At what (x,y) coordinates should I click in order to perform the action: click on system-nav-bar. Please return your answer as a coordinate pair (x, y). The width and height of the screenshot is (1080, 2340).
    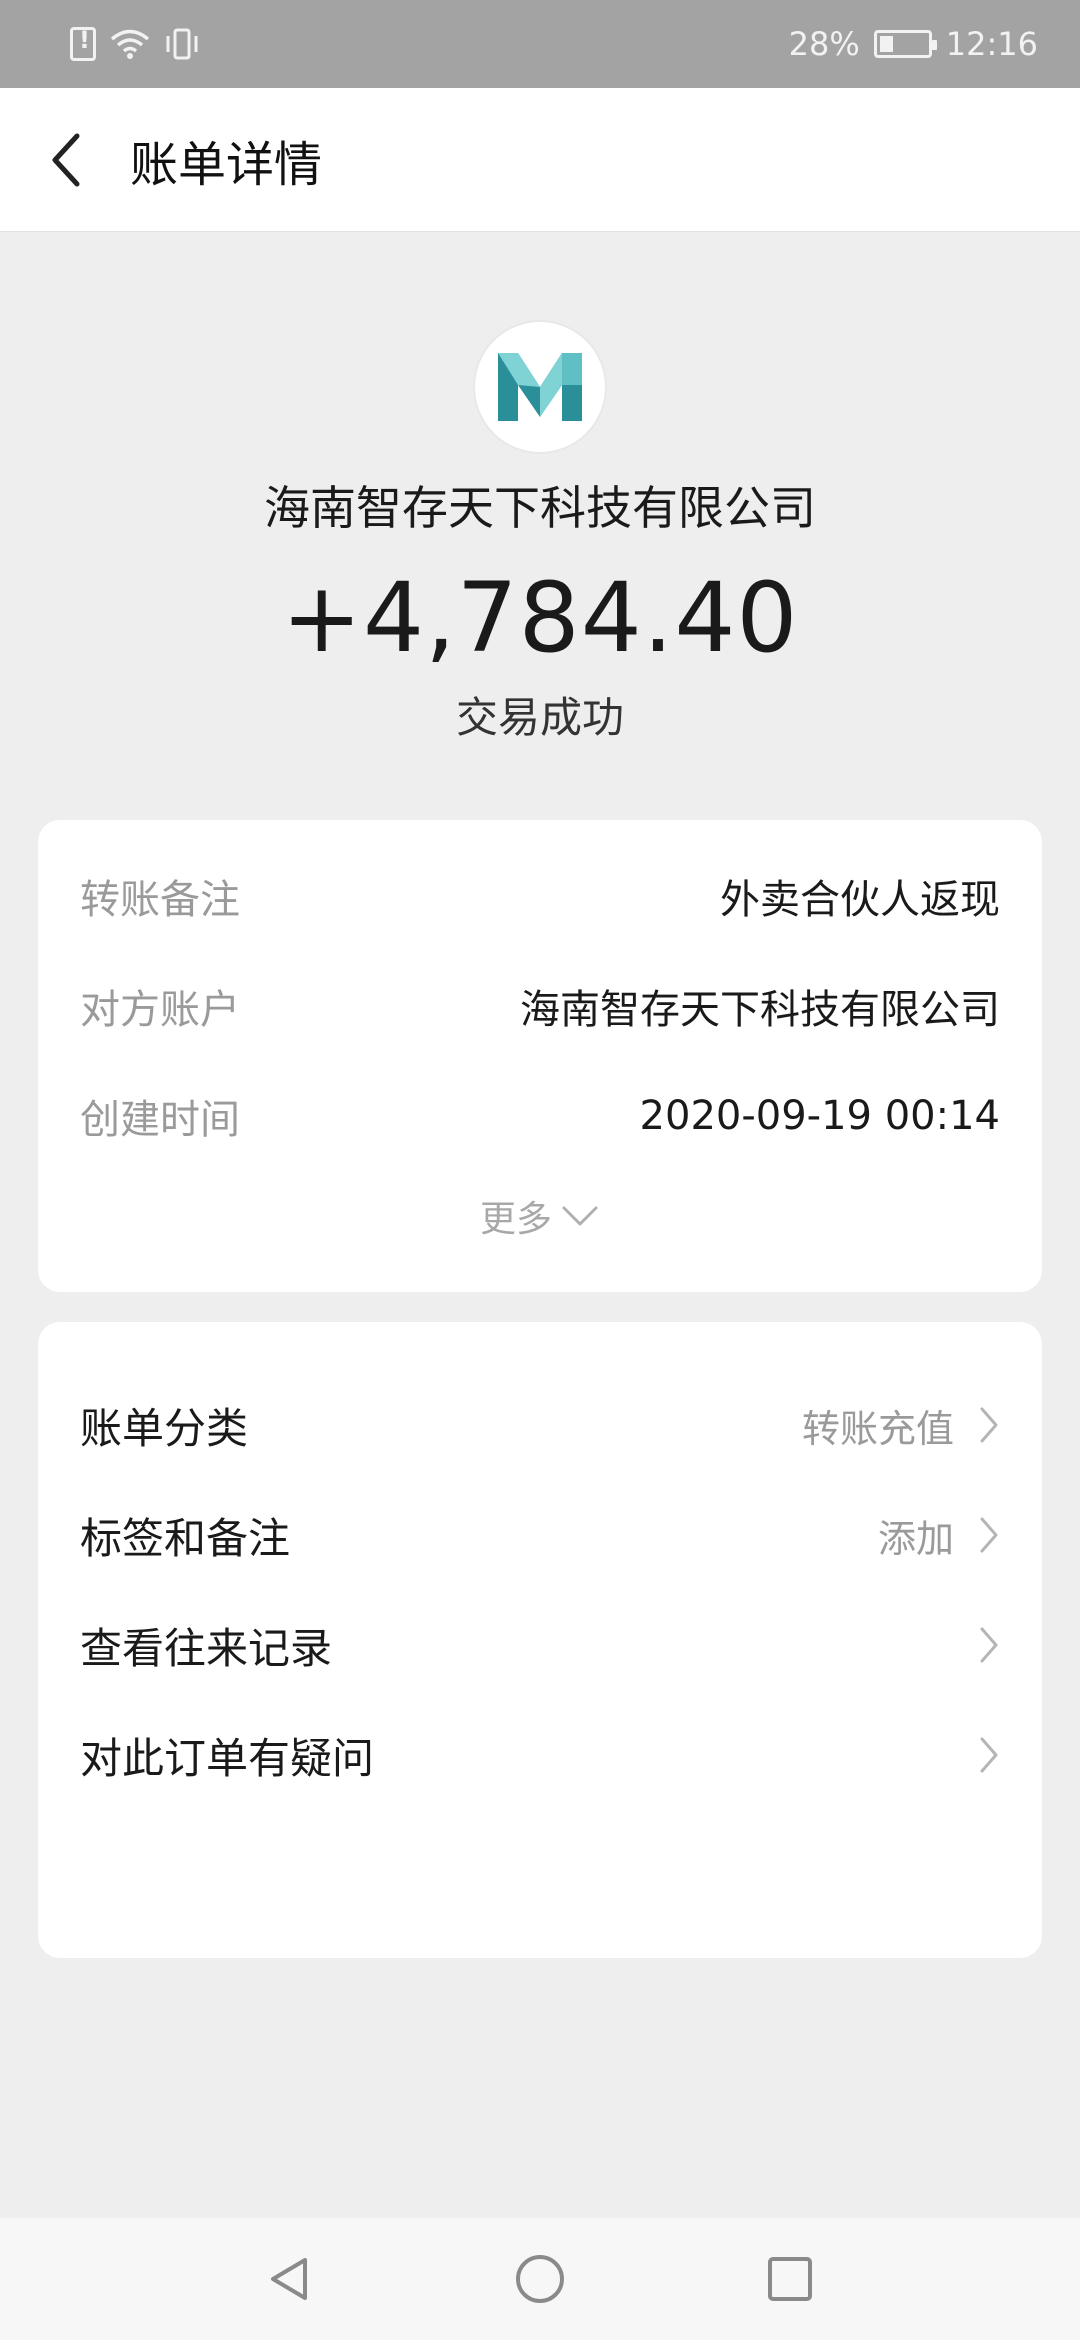
    Looking at the image, I should click on (540, 2279).